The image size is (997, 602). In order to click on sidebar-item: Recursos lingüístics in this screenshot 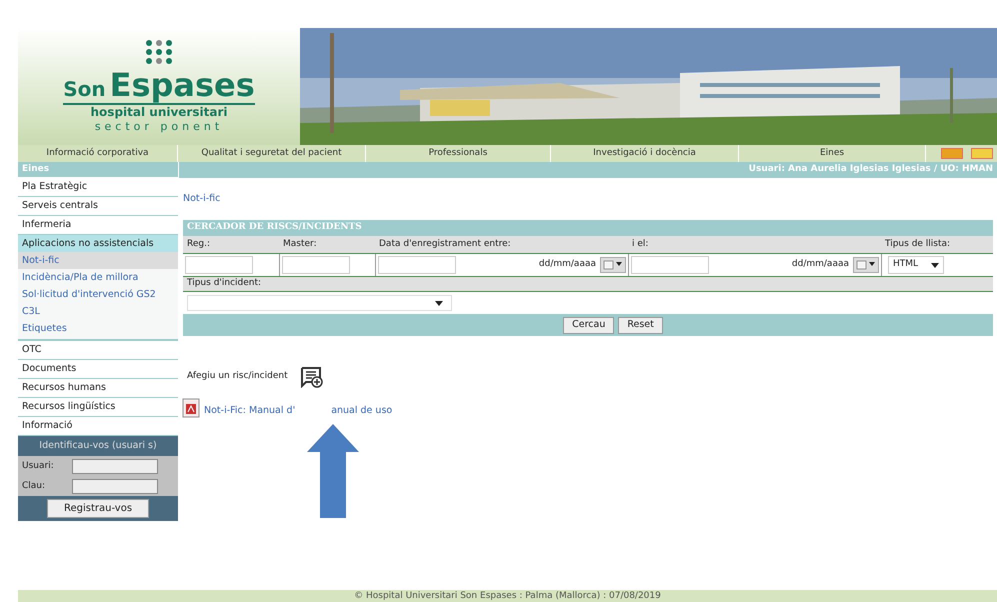, I will do `click(98, 407)`.